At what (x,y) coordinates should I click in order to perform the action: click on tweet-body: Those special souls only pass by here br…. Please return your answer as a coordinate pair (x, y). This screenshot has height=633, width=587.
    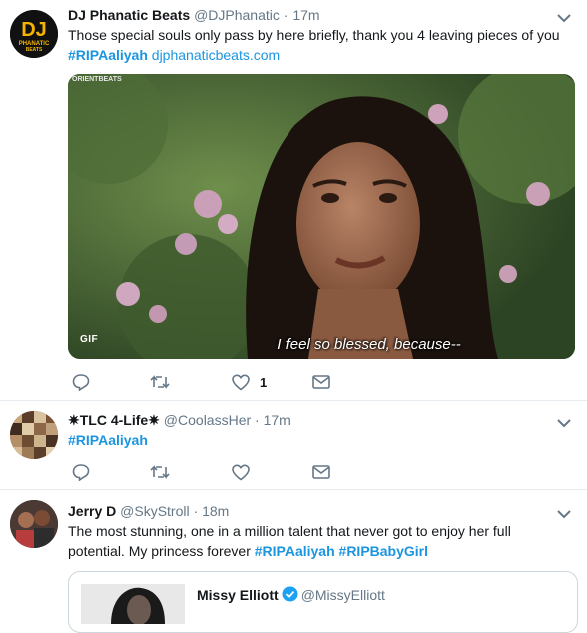
    Looking at the image, I should click on (314, 35).